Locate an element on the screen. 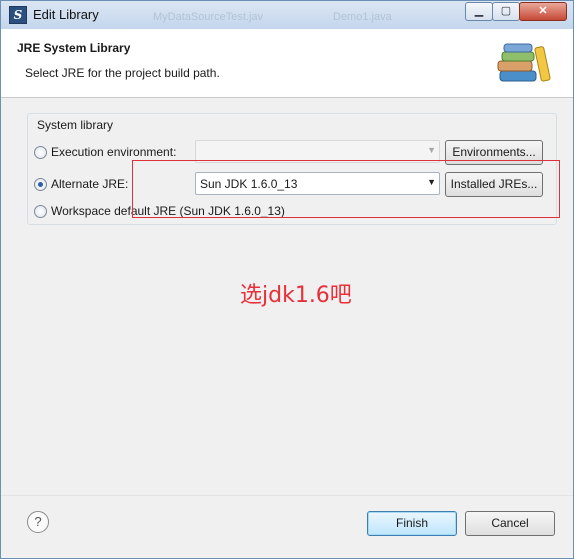 The width and height of the screenshot is (574, 559). close-icon: ✕ is located at coordinates (543, 11).